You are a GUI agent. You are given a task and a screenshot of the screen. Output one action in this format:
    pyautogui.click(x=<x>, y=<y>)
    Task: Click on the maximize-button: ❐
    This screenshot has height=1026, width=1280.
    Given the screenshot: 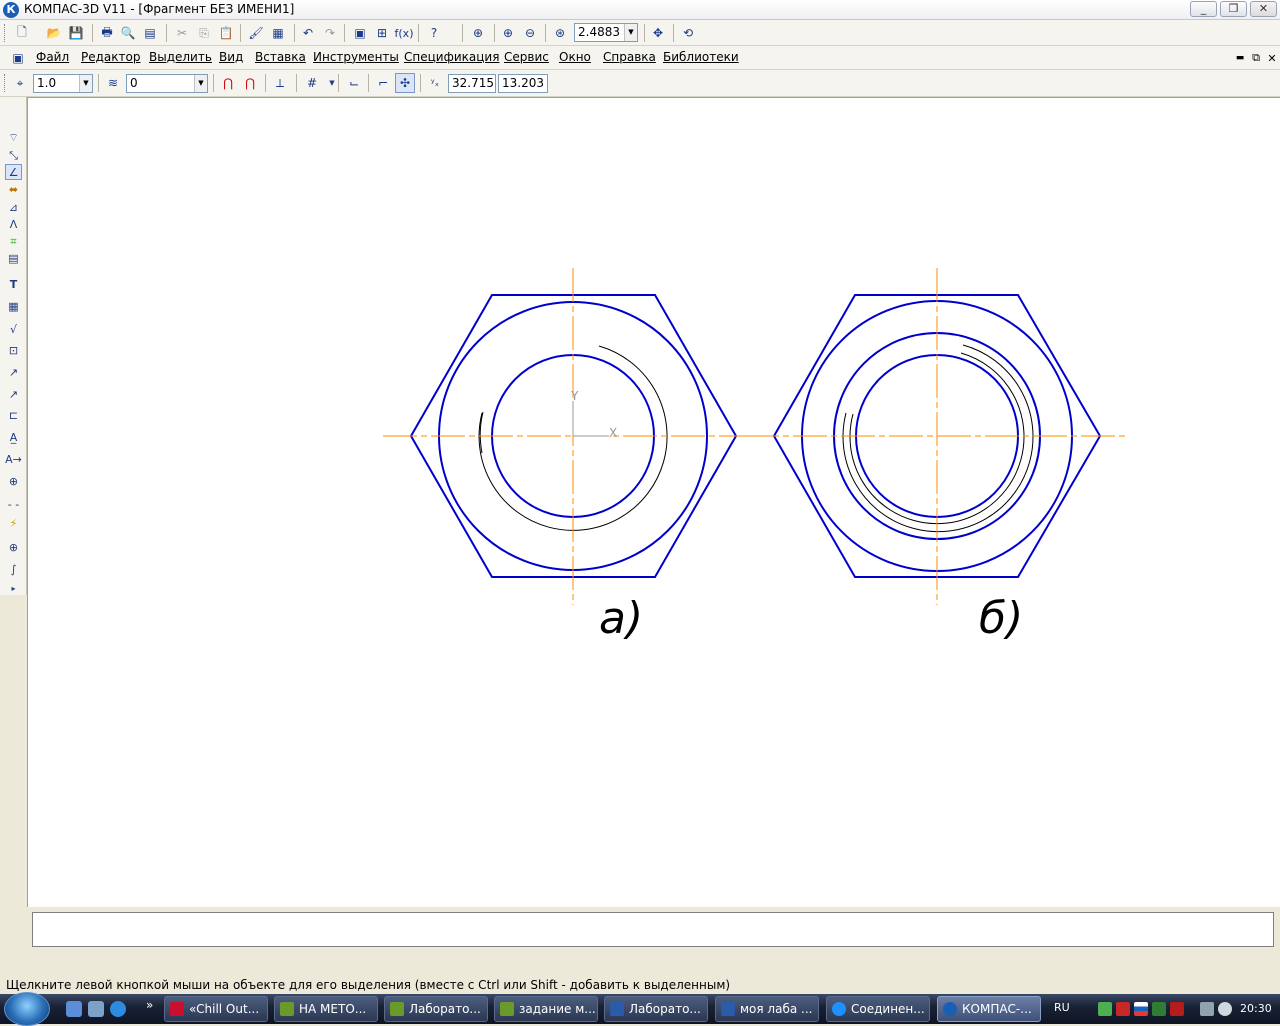 What is the action you would take?
    pyautogui.click(x=1233, y=9)
    